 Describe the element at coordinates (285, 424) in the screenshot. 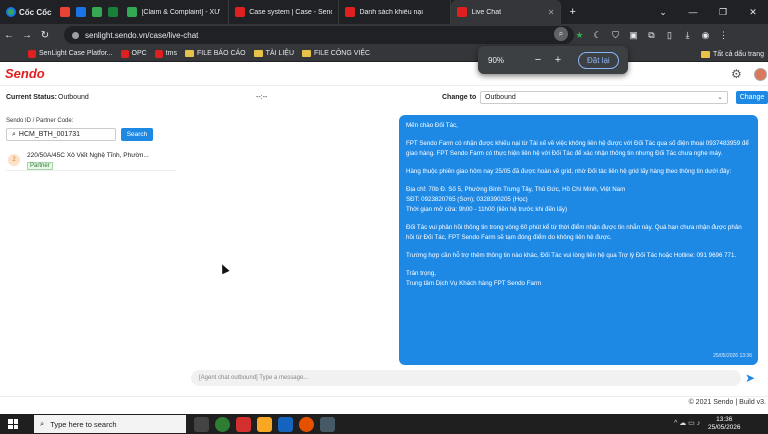

I see `outlook-icon` at that location.